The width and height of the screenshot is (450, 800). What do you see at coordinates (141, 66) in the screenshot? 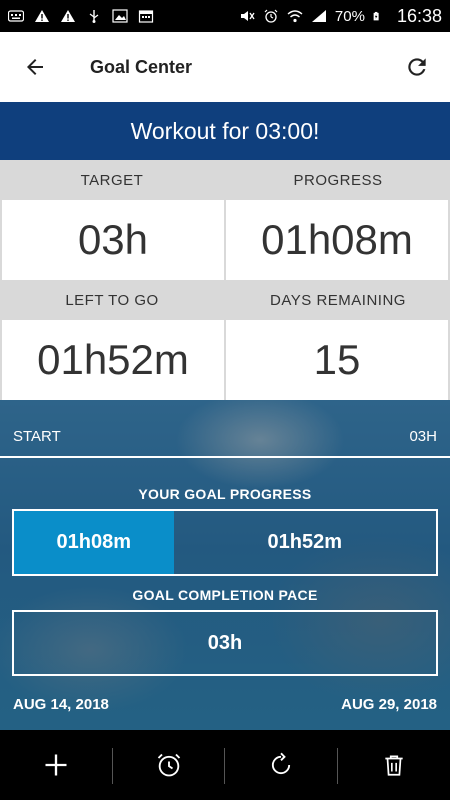
I see `page-title: Goal Center` at bounding box center [141, 66].